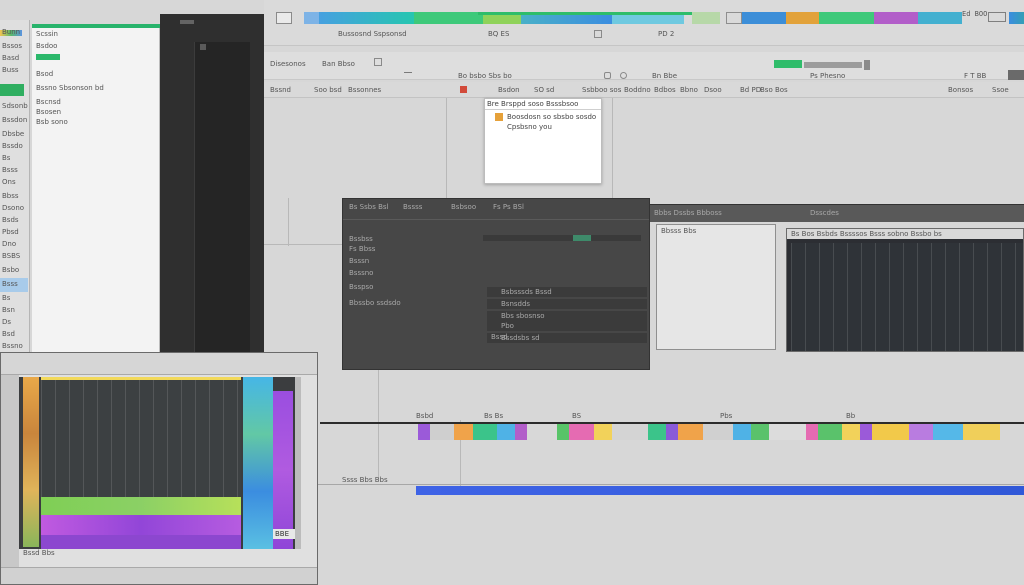 The image size is (1024, 585). I want to click on record-icon, so click(463, 89).